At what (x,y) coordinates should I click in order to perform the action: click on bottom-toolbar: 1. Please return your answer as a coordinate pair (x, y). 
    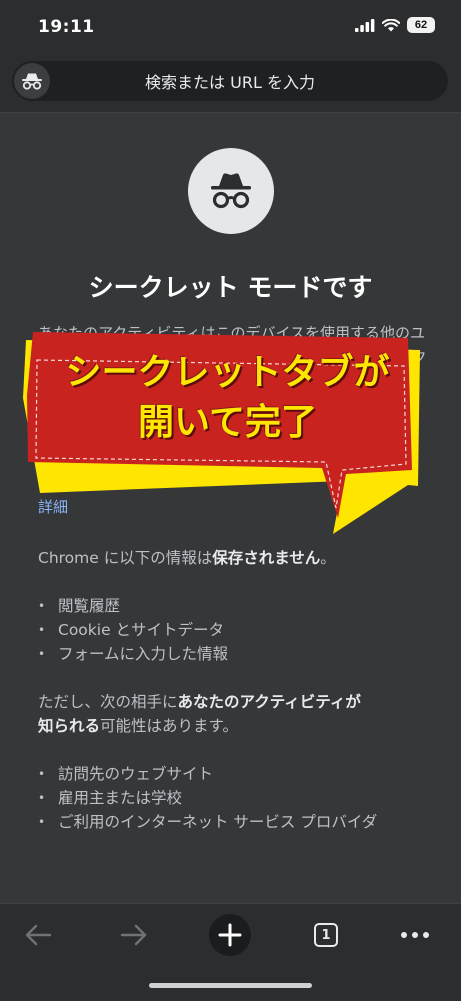
    Looking at the image, I should click on (230, 952).